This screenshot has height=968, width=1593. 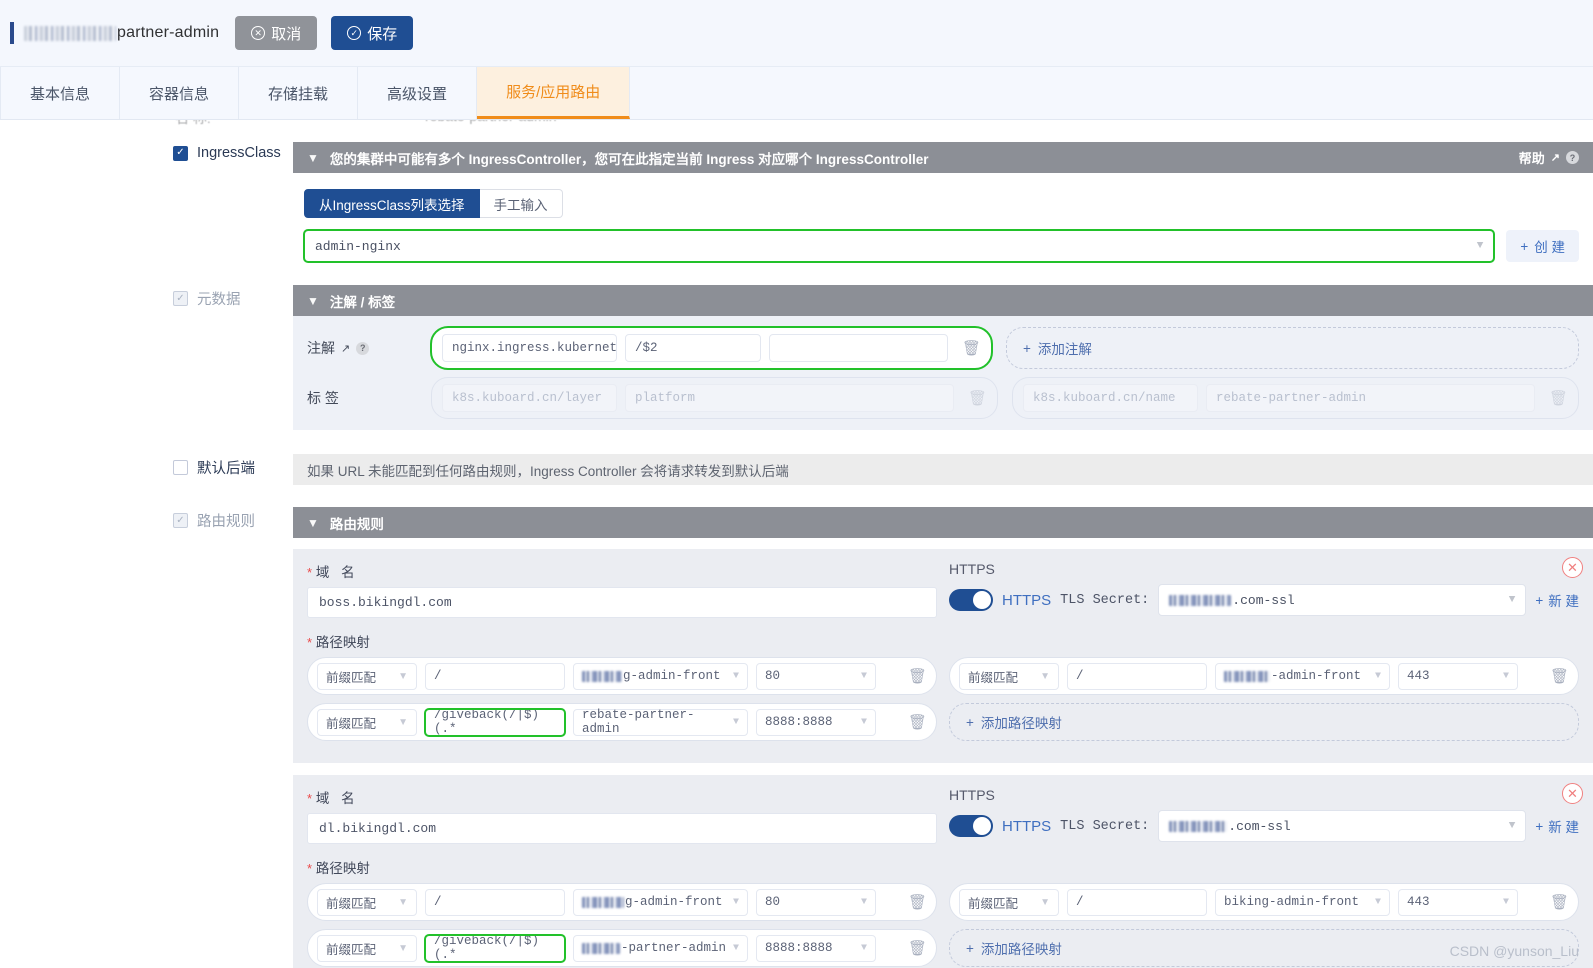 I want to click on annotation-extra-input, so click(x=858, y=348).